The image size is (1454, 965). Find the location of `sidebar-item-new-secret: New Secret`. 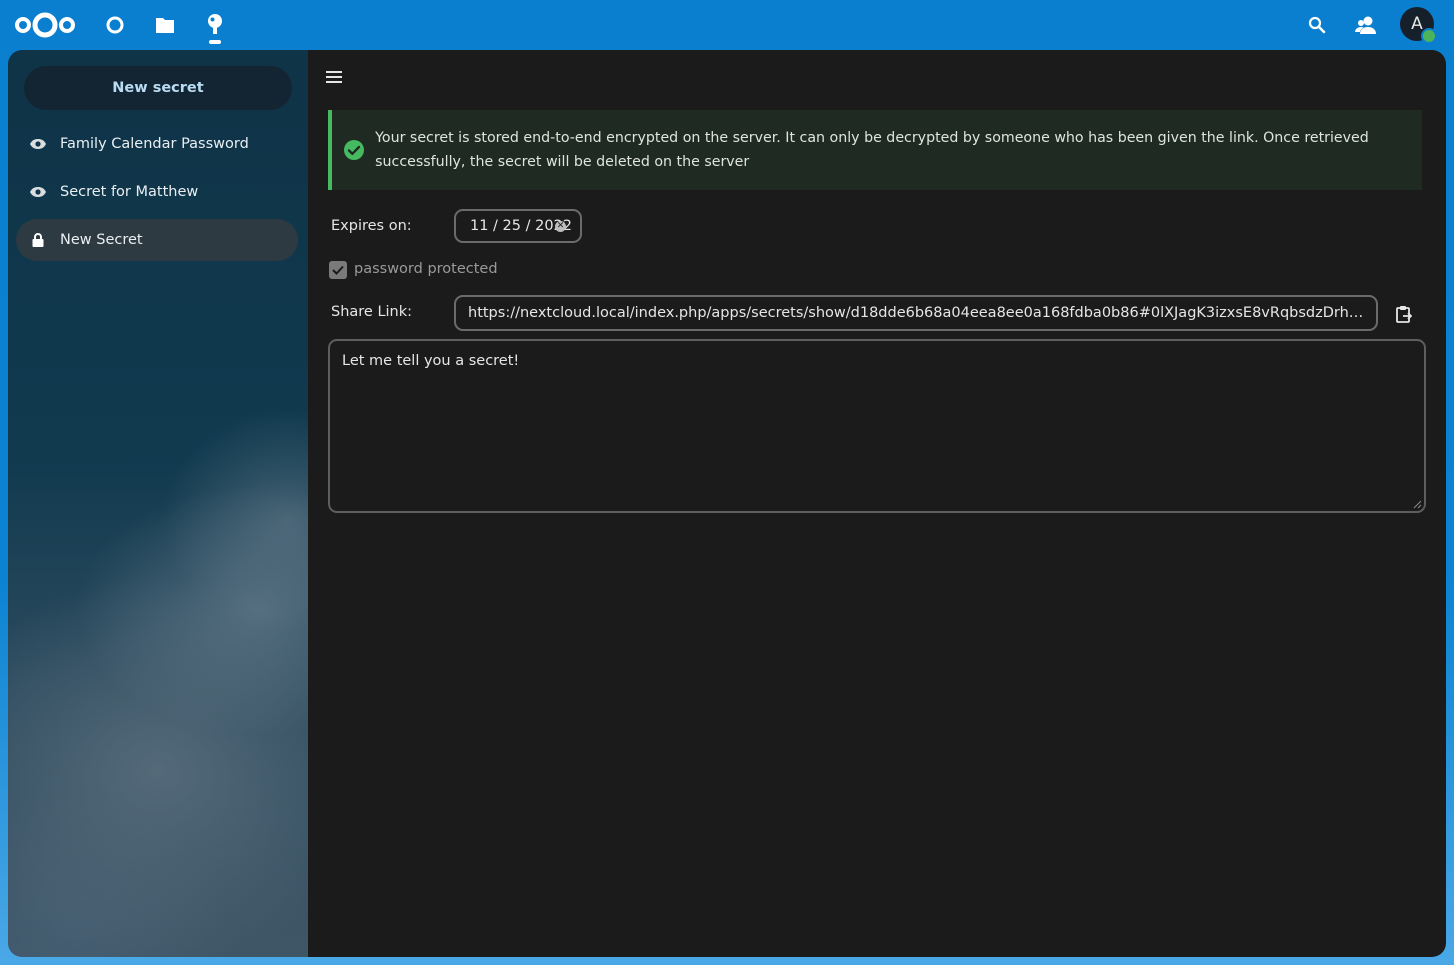

sidebar-item-new-secret: New Secret is located at coordinates (157, 240).